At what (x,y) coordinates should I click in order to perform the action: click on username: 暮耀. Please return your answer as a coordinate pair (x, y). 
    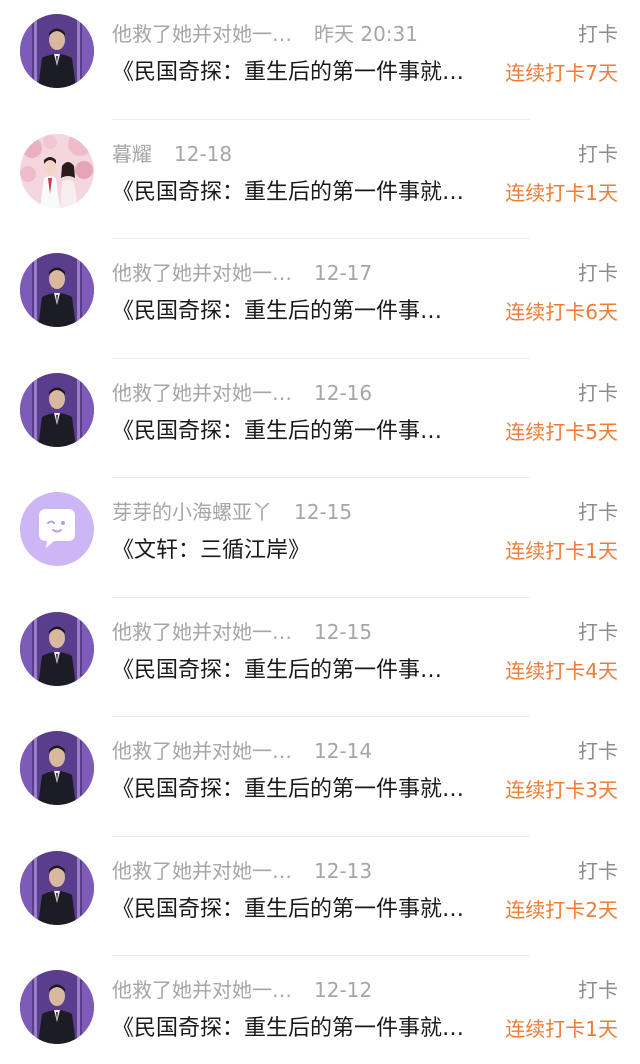
    Looking at the image, I should click on (132, 154).